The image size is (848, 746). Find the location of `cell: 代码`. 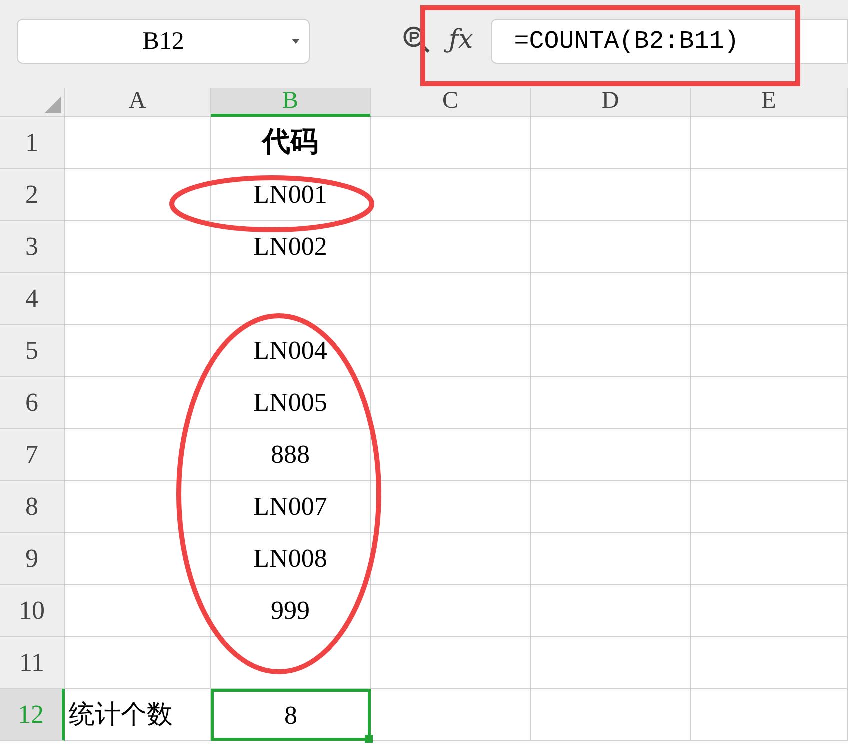

cell: 代码 is located at coordinates (291, 143).